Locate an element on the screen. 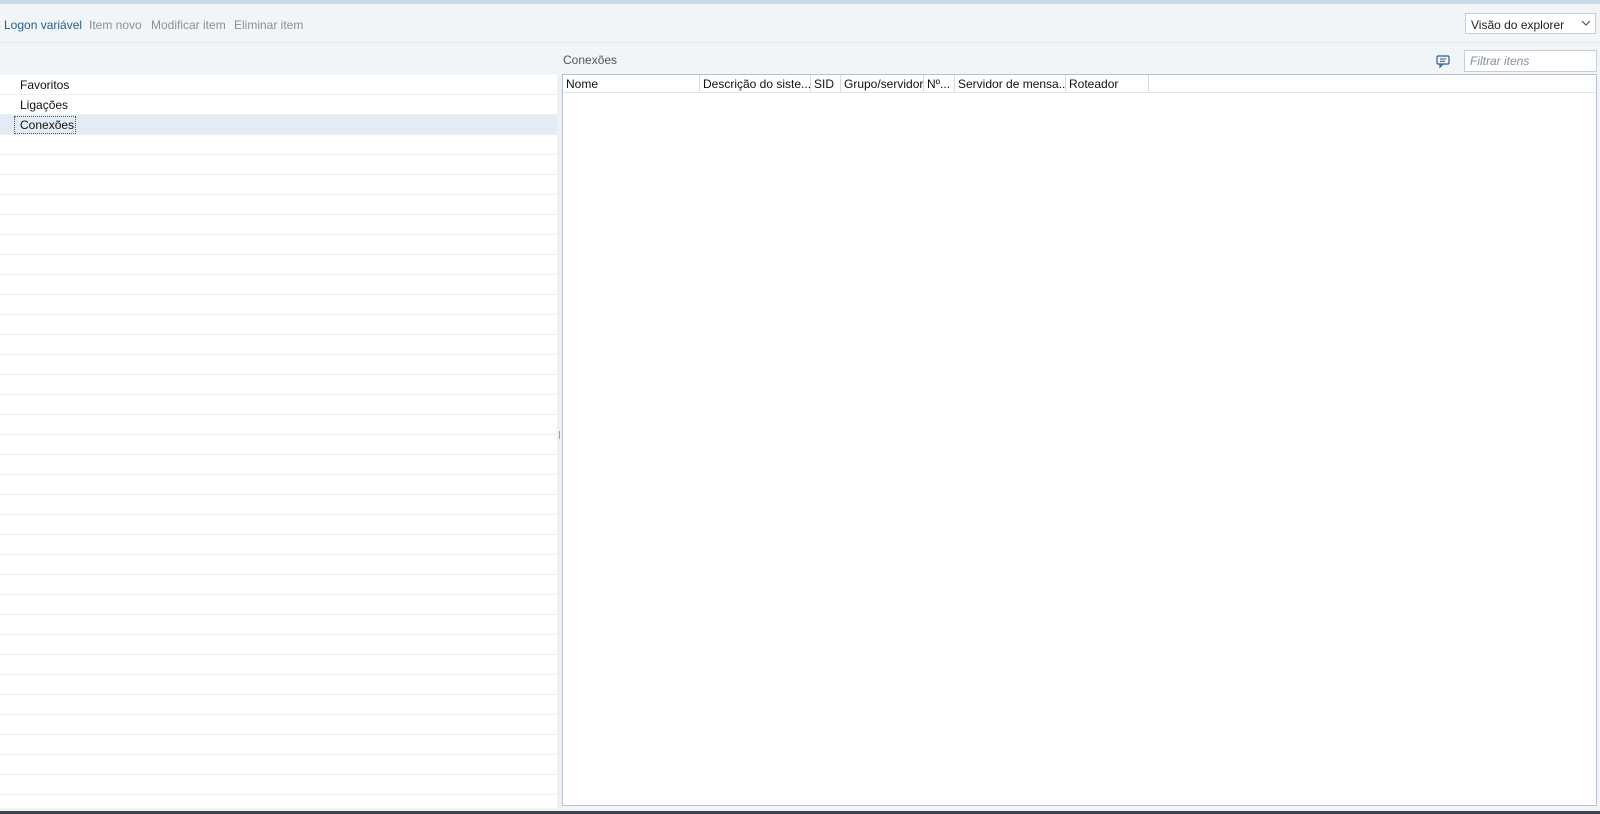  view-select: Visão do explorer is located at coordinates (1530, 23).